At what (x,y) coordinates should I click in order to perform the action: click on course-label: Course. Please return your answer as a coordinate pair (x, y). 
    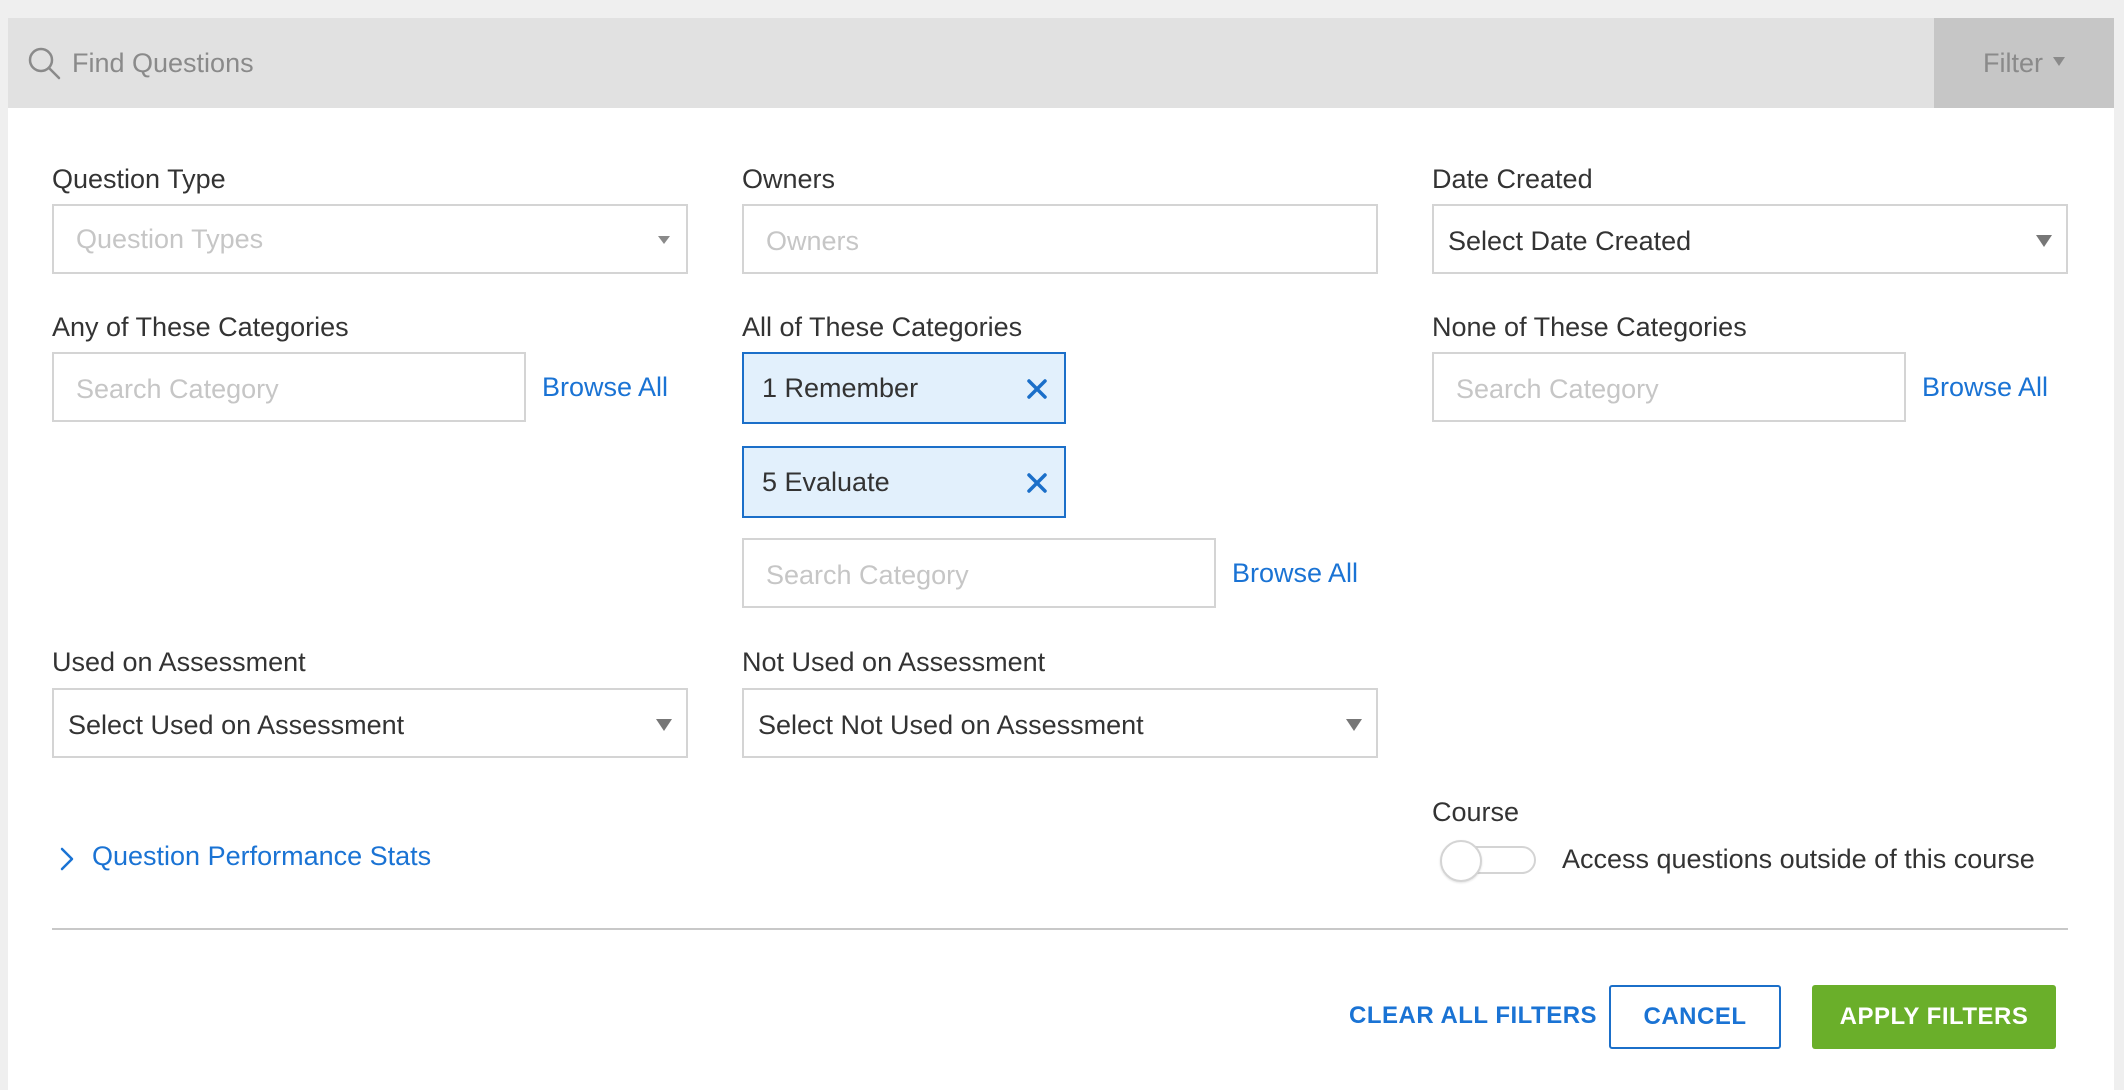
    Looking at the image, I should click on (1476, 812).